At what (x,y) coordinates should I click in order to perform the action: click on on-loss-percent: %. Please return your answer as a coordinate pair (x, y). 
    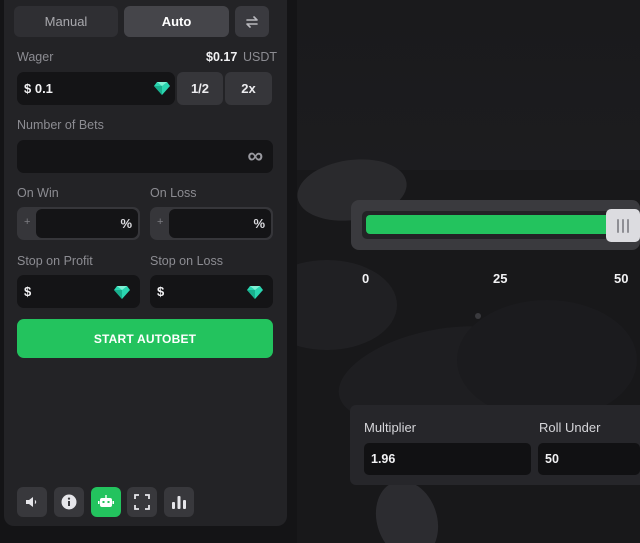
    Looking at the image, I should click on (259, 223).